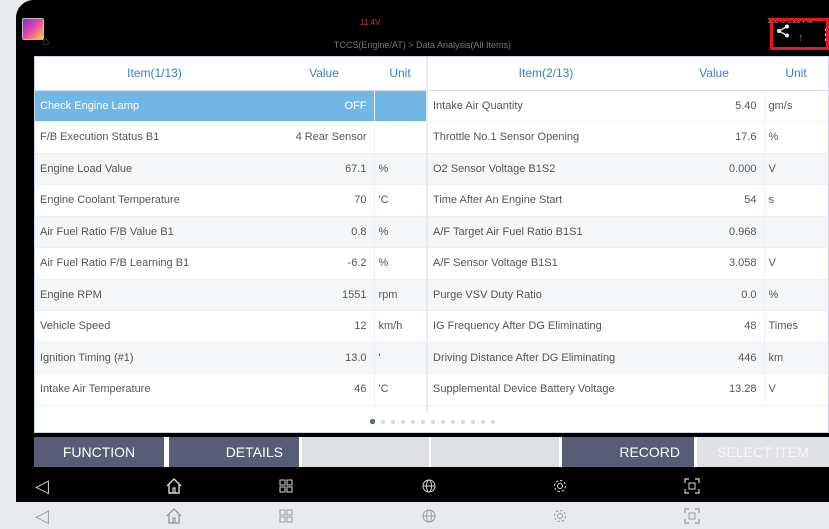 This screenshot has width=829, height=529. I want to click on table-row: IG Frequency After DG Eliminating 48 Times, so click(628, 326).